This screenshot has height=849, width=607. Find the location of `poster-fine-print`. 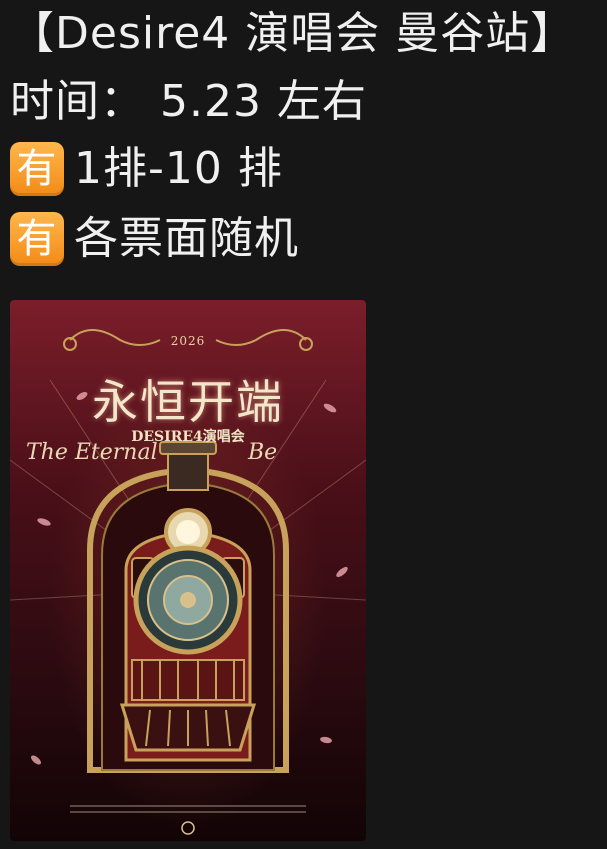

poster-fine-print is located at coordinates (188, 815).